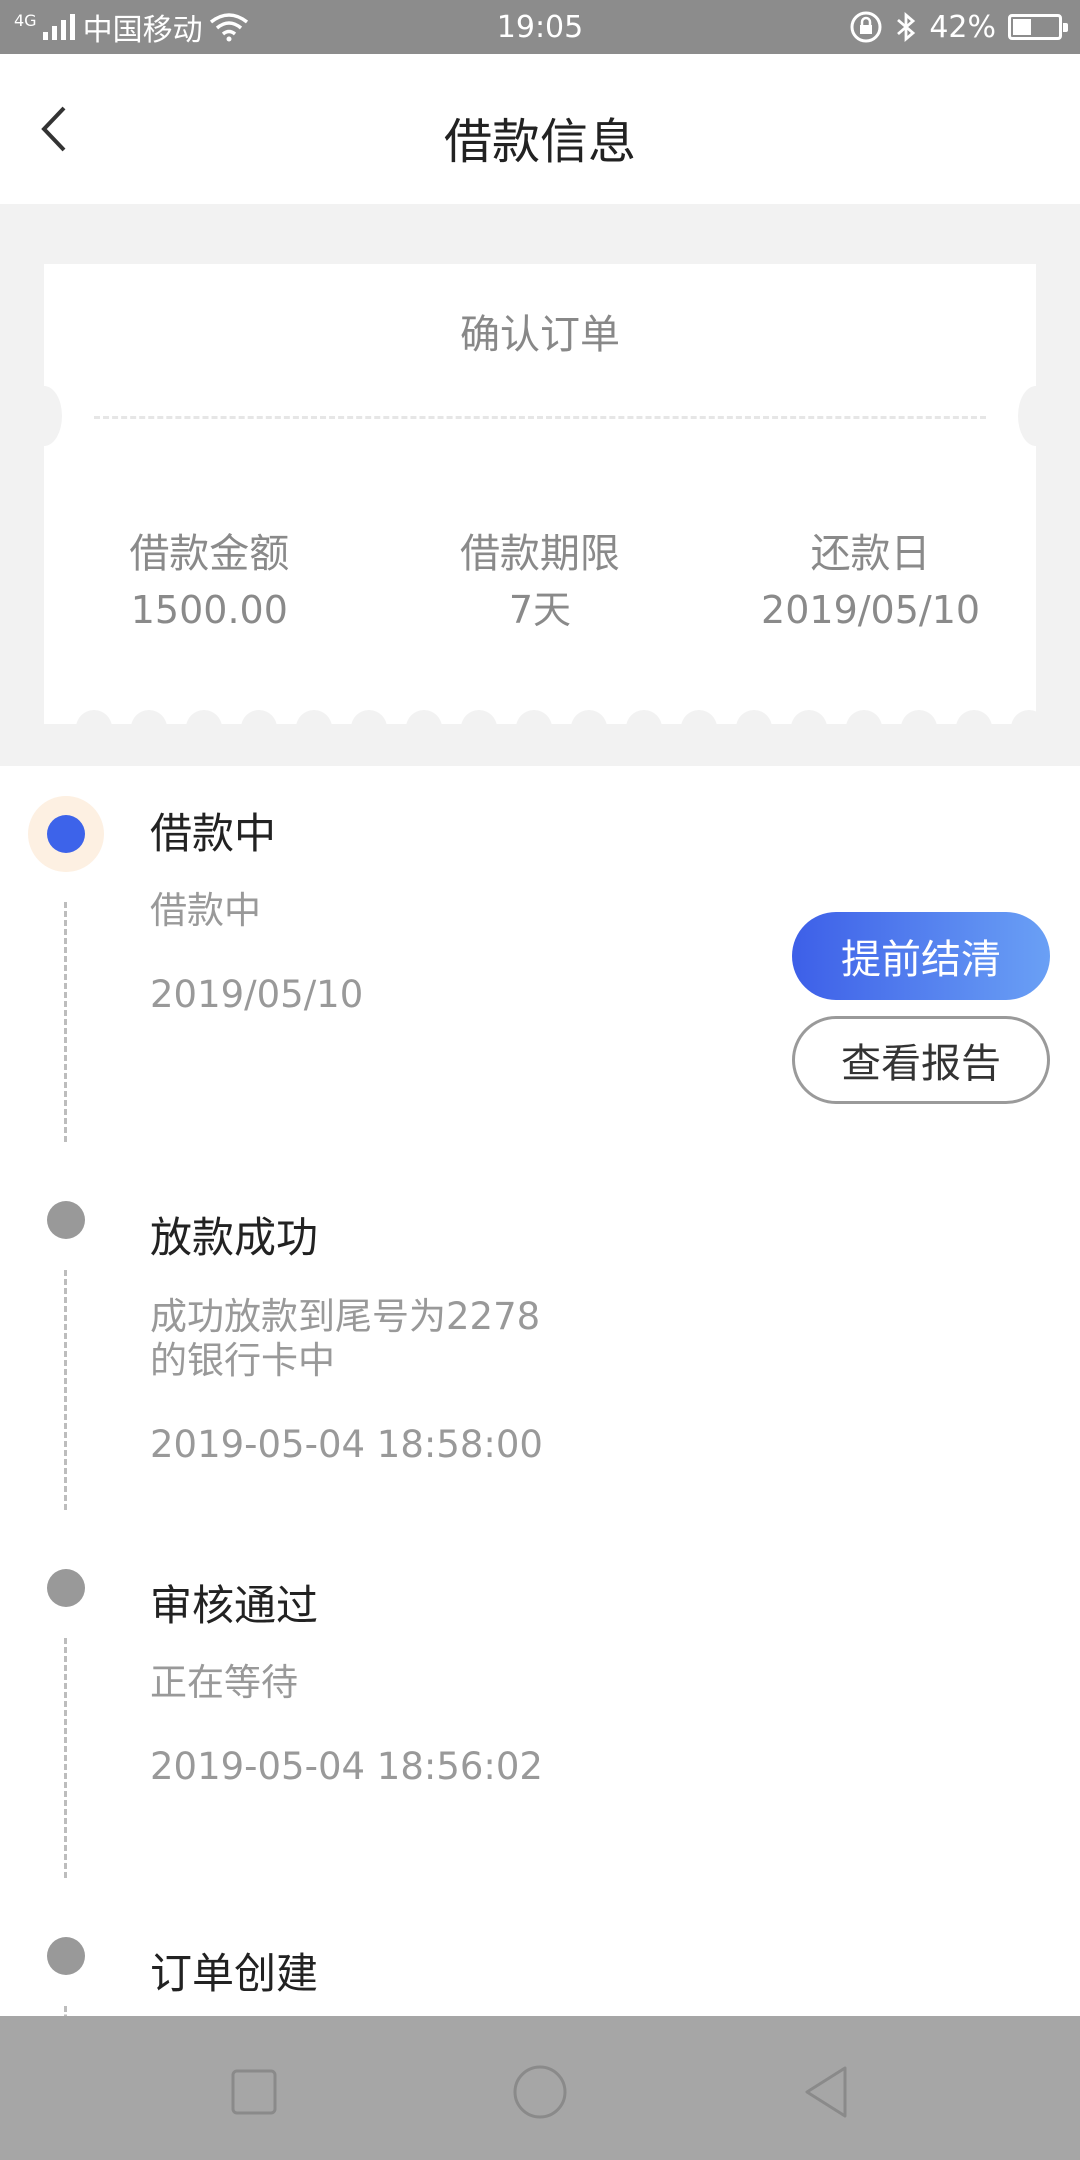 This screenshot has width=1080, height=2160. What do you see at coordinates (539, 142) in the screenshot?
I see `page-title: 借款信息` at bounding box center [539, 142].